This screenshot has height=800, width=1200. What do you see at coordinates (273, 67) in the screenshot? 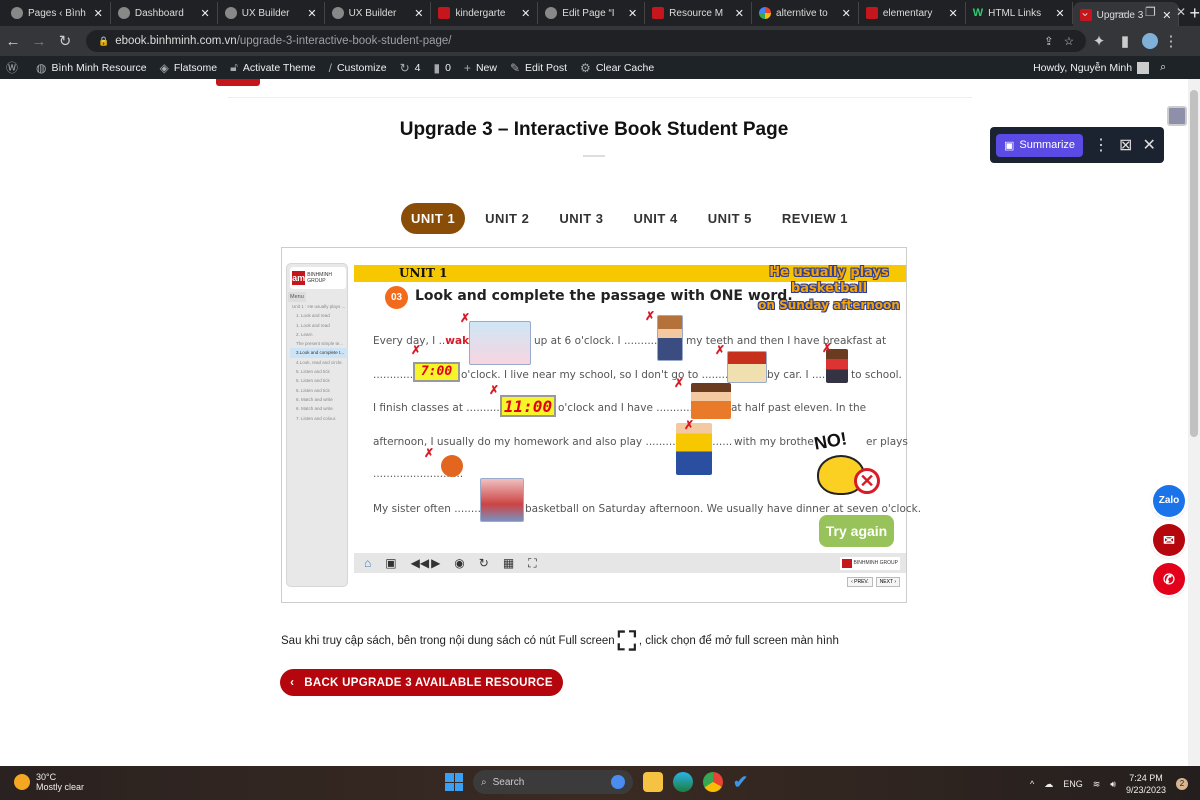
I see `wpbar-item: 🔓︎ Activate Theme` at bounding box center [273, 67].